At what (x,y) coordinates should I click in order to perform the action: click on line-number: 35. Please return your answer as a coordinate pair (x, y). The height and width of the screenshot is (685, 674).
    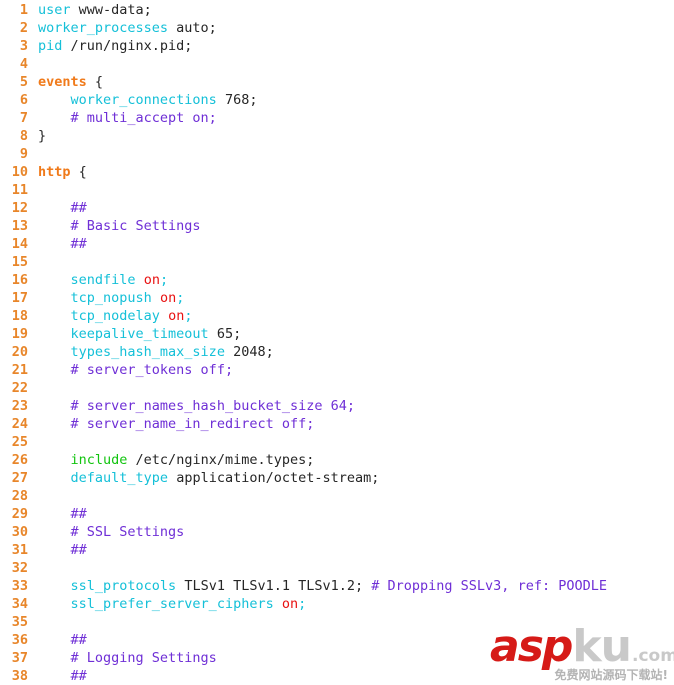
    Looking at the image, I should click on (19, 622).